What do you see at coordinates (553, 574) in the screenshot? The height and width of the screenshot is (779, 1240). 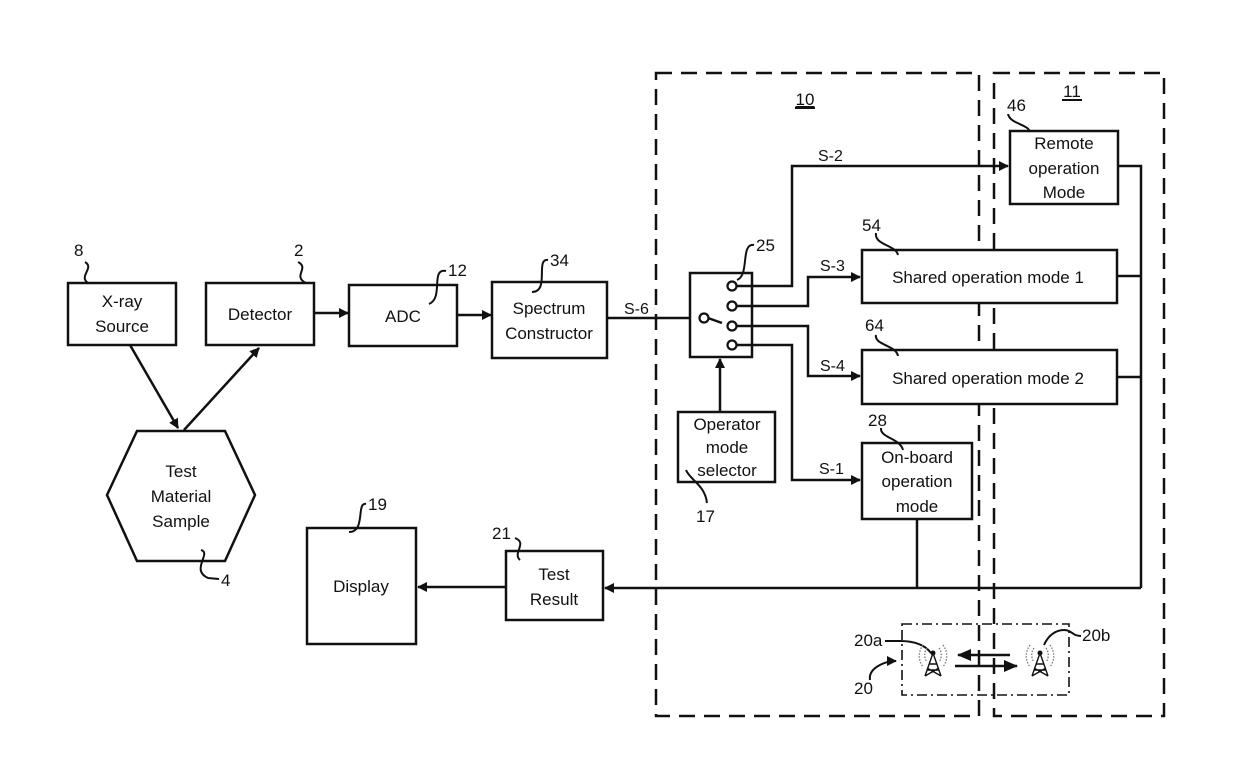 I see `test-result-label-line1: Test` at bounding box center [553, 574].